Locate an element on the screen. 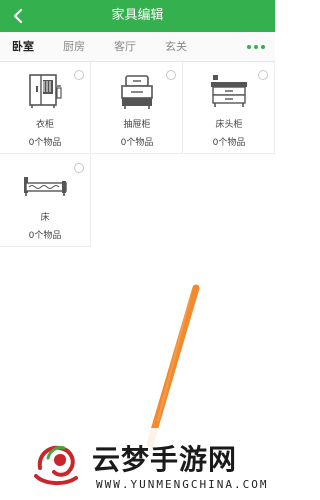 This screenshot has height=500, width=320. furniture-name: 床头柜 is located at coordinates (229, 125).